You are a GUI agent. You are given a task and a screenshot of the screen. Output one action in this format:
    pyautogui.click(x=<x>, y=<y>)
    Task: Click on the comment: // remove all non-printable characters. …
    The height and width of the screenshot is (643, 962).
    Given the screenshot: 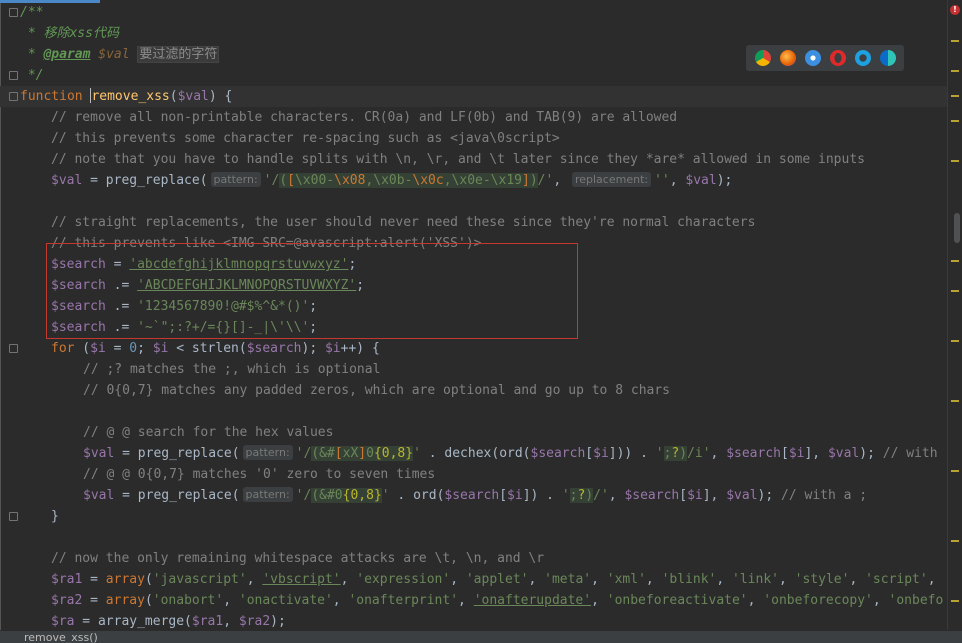 What is the action you would take?
    pyautogui.click(x=364, y=117)
    